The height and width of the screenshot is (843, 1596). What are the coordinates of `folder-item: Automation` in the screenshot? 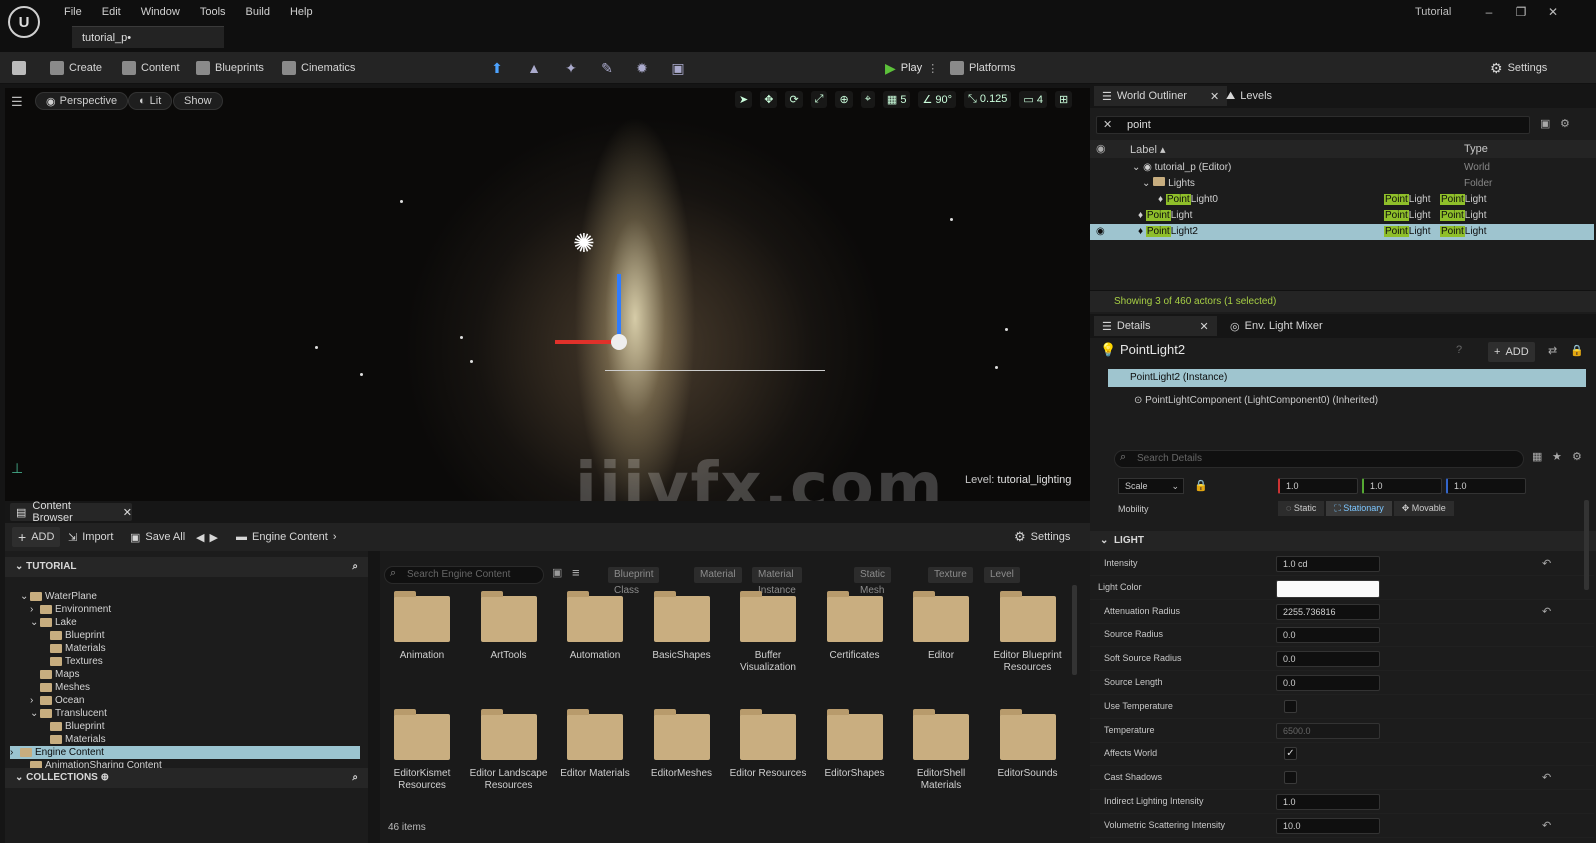 It's located at (595, 626).